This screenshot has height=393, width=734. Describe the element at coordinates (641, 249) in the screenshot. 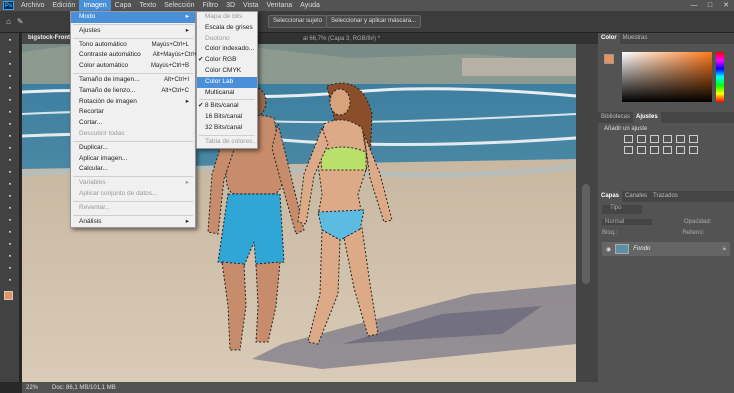

I see `layer-name: Fondo` at that location.